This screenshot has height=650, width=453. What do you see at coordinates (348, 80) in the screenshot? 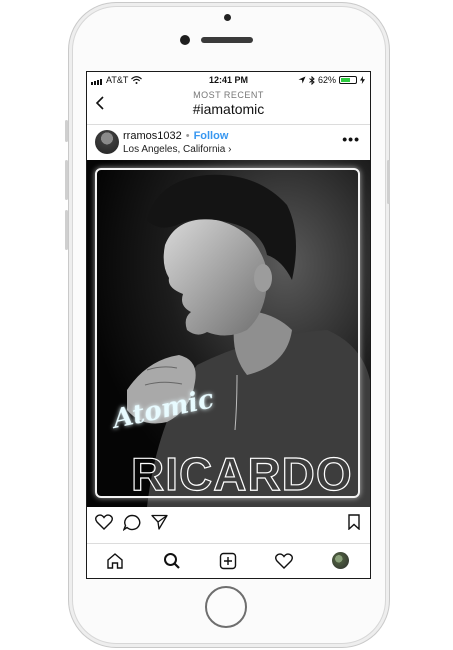
I see `battery-icon` at bounding box center [348, 80].